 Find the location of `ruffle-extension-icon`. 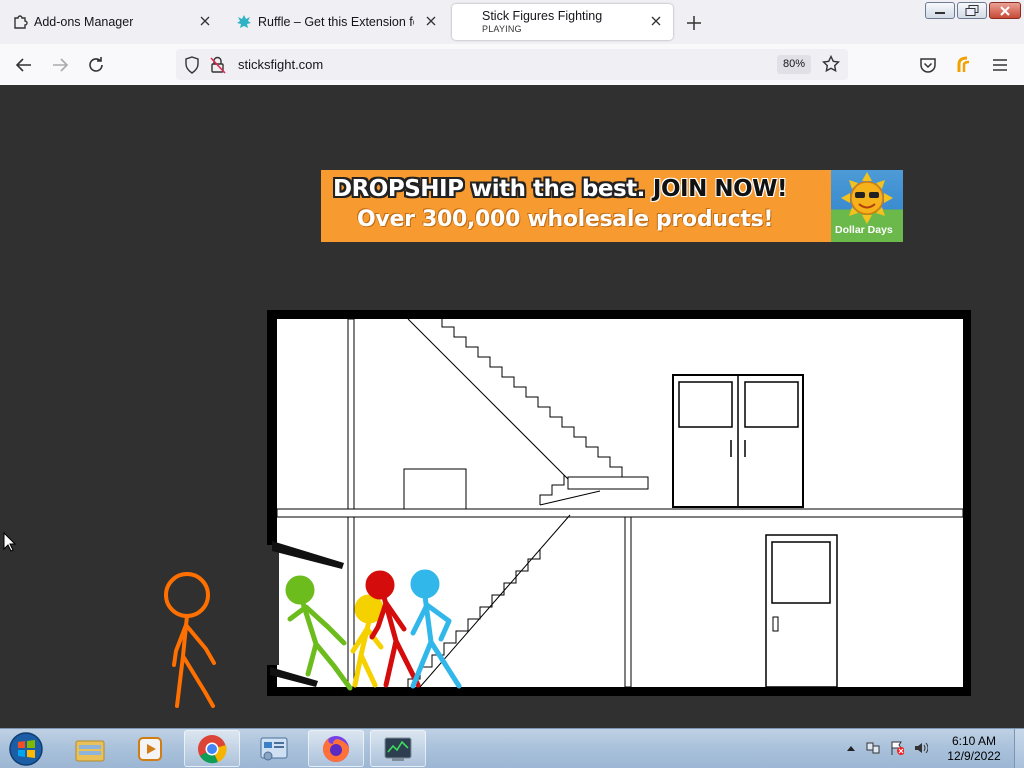

ruffle-extension-icon is located at coordinates (963, 64).